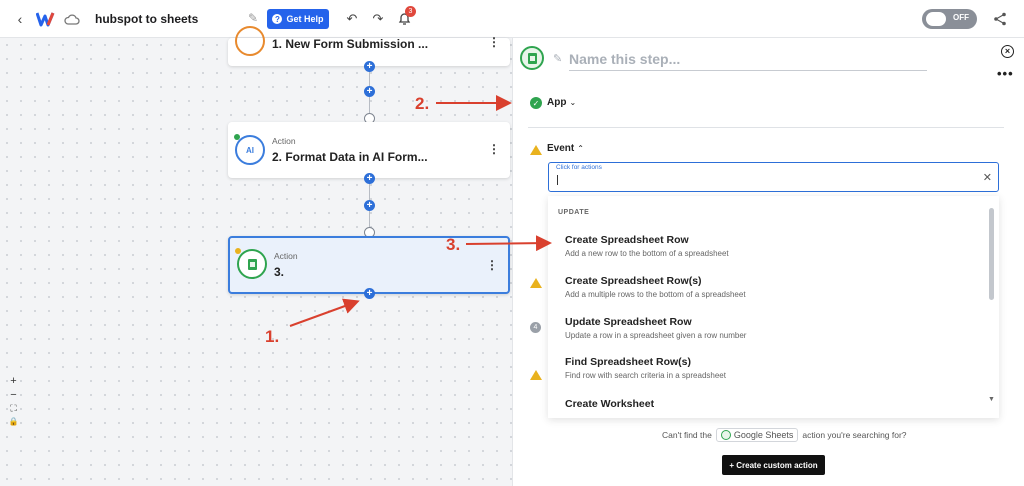  I want to click on divider, so click(766, 127).